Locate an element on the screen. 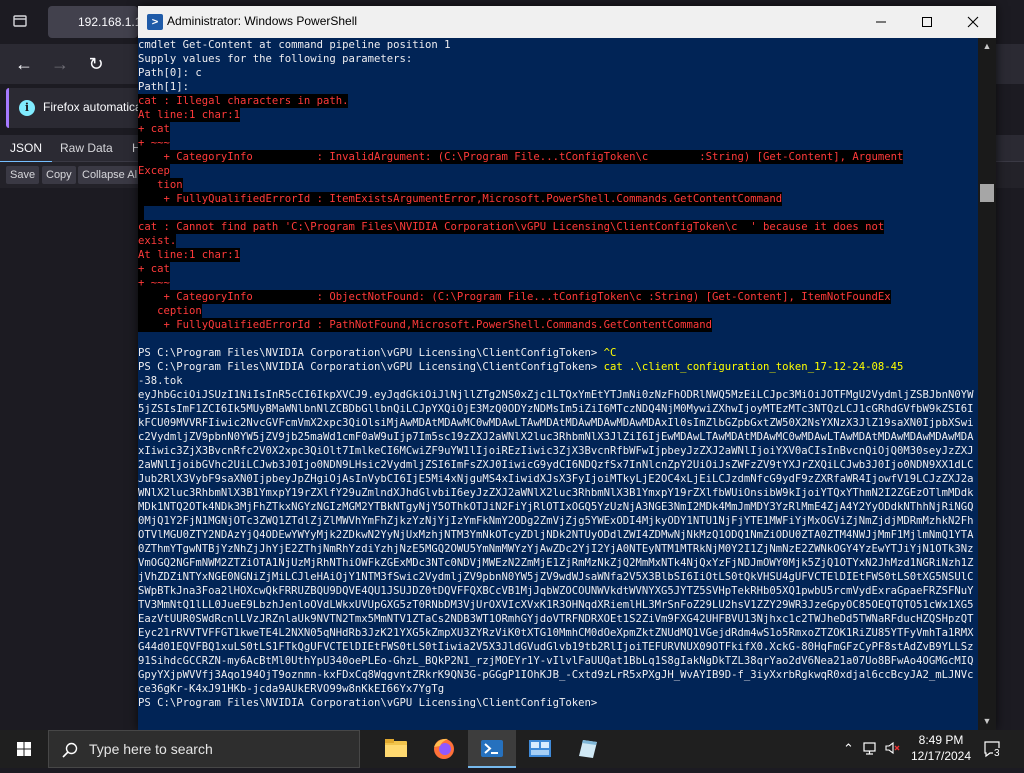  scrollbar-thumb is located at coordinates (987, 193).